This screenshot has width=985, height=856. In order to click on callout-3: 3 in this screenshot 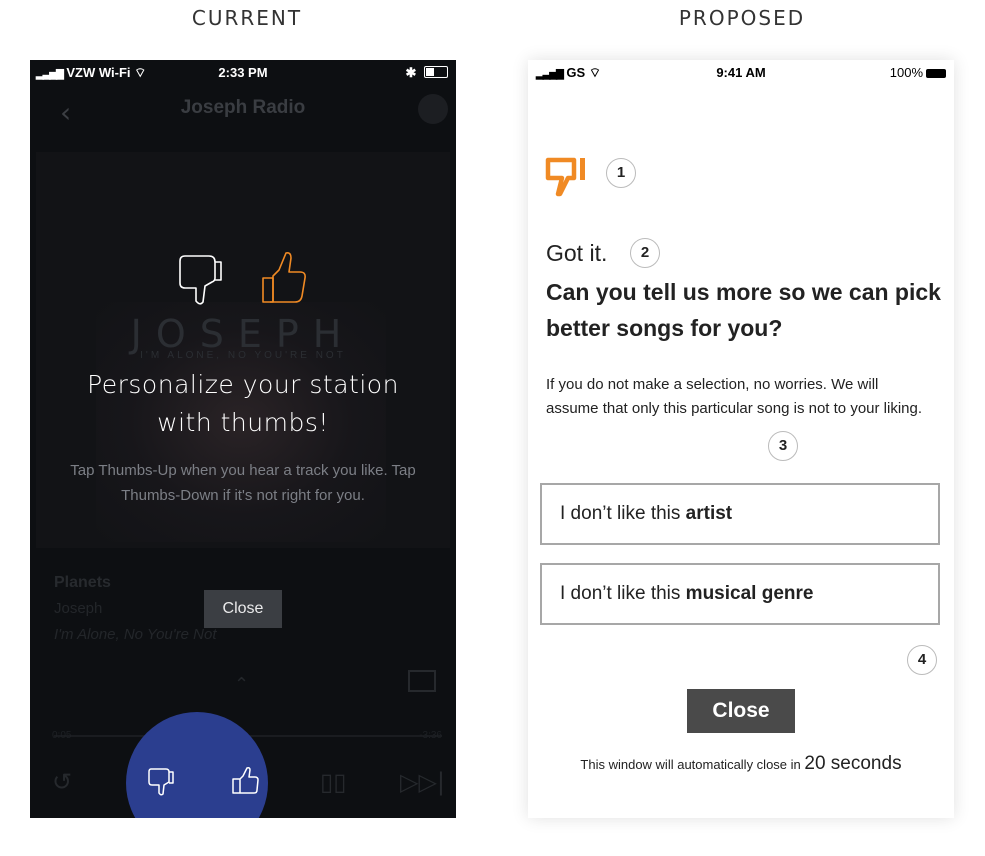, I will do `click(783, 446)`.